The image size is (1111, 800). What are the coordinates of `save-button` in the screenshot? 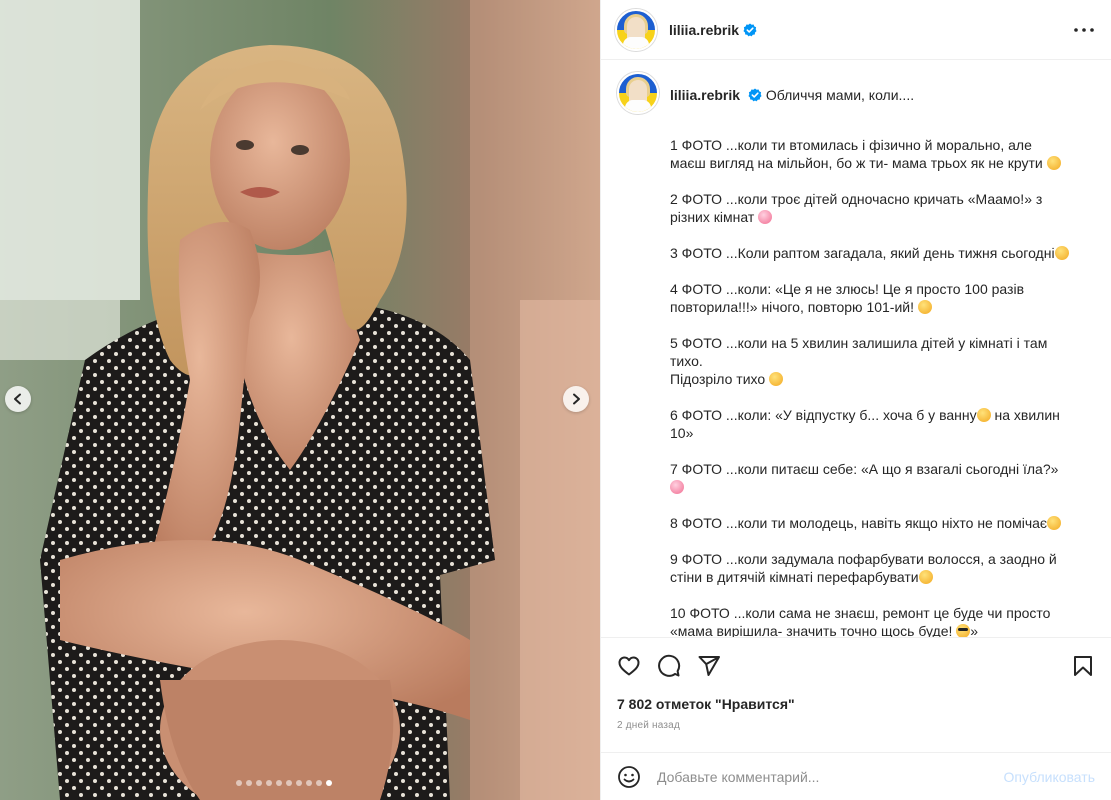 It's located at (1083, 666).